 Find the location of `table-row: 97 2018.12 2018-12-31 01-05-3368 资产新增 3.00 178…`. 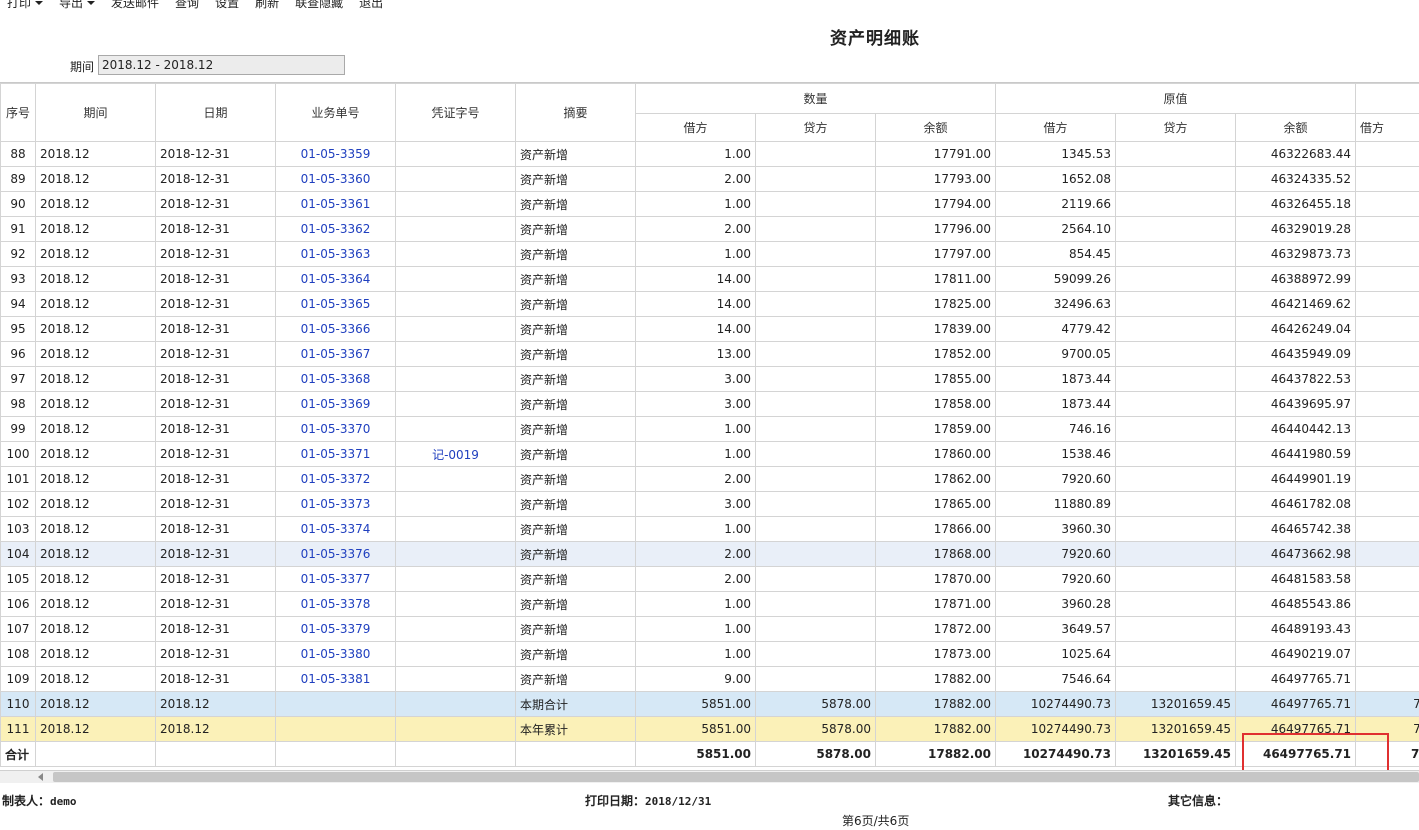

table-row: 97 2018.12 2018-12-31 01-05-3368 资产新增 3.00 178… is located at coordinates (709, 379).